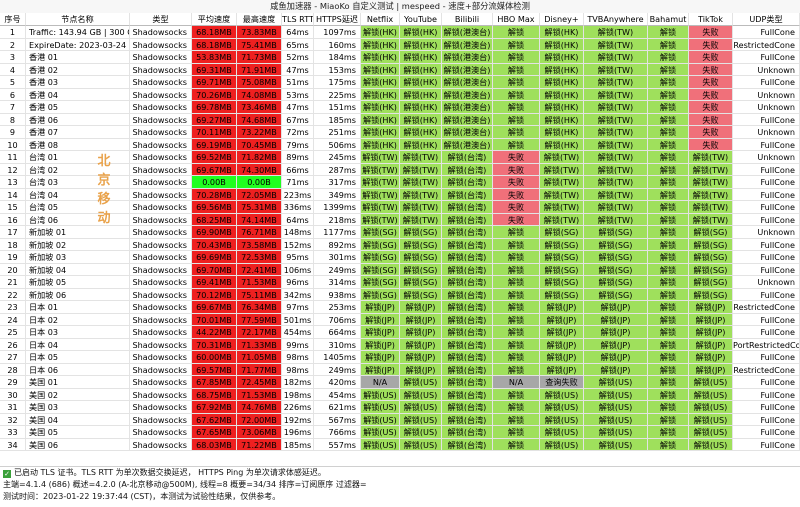 This screenshot has width=800, height=507. Describe the element at coordinates (668, 19) in the screenshot. I see `header-bahamut: Bahamut` at that location.